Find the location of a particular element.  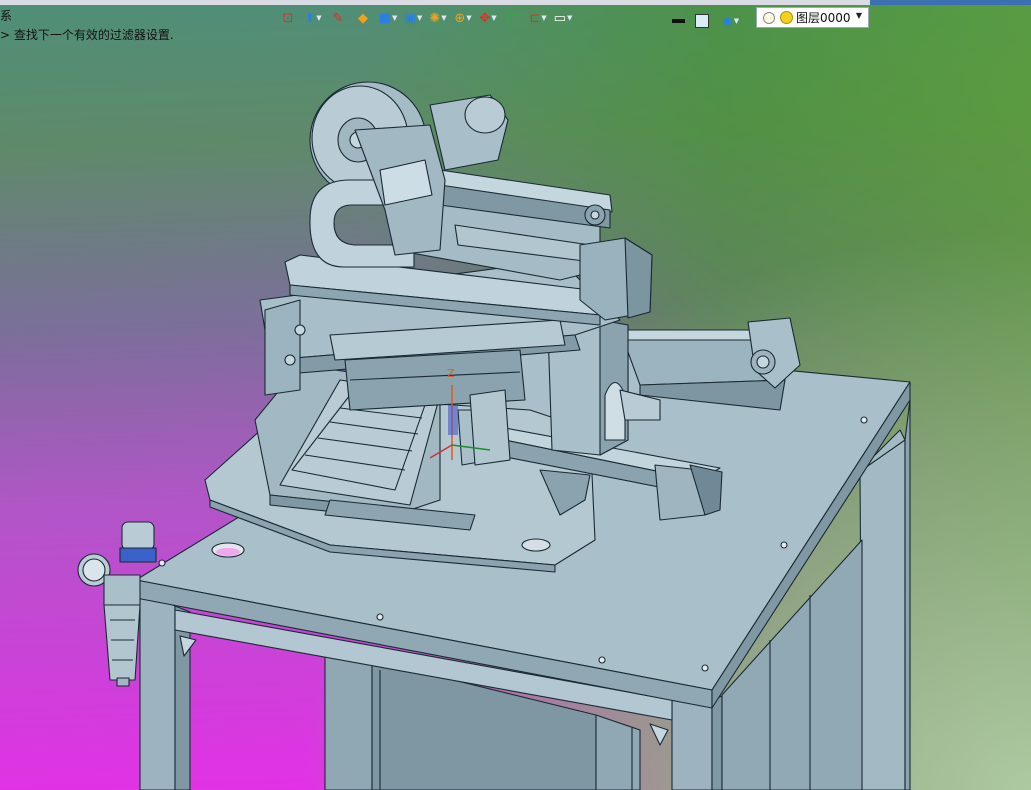

move-axis-icon: ✥ ▼ is located at coordinates (488, 18).